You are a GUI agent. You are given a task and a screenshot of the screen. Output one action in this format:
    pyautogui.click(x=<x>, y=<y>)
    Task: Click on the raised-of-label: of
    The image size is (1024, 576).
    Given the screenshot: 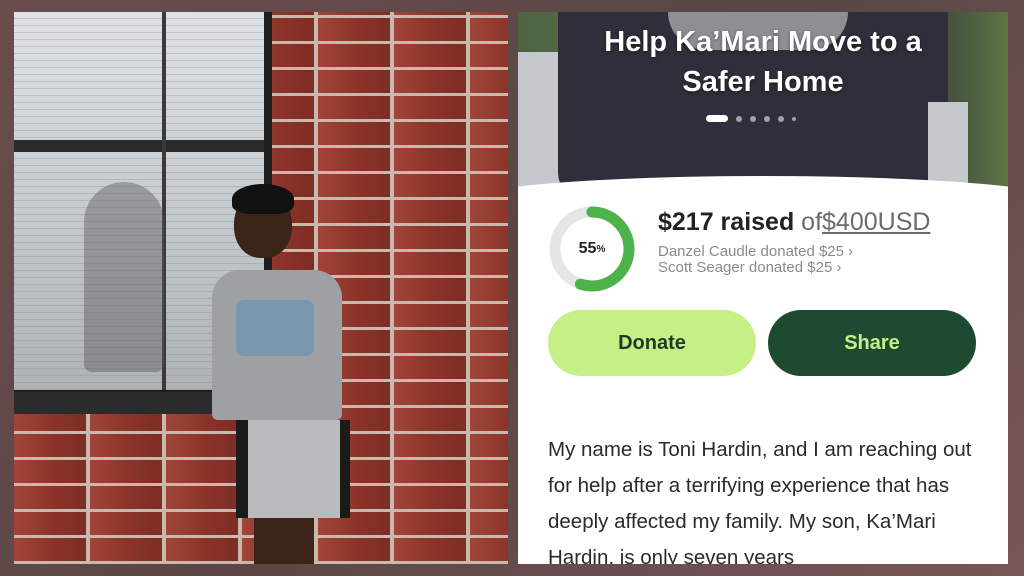 What is the action you would take?
    pyautogui.click(x=812, y=222)
    